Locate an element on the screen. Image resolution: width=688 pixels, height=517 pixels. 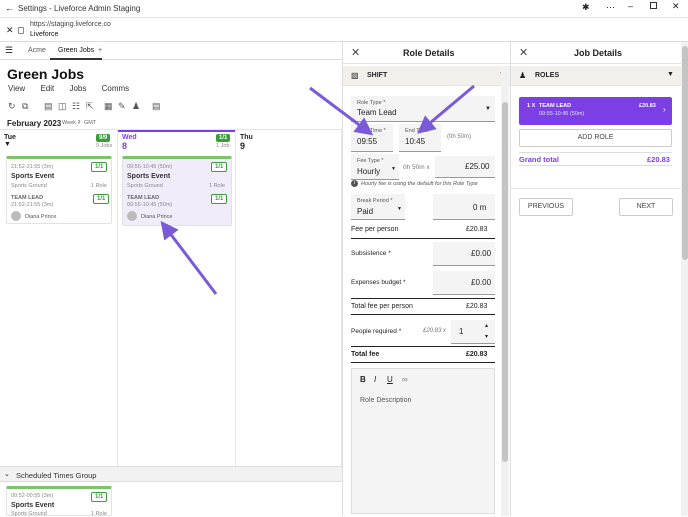
arrow-to-wed-card is located at coordinates (189, 257).